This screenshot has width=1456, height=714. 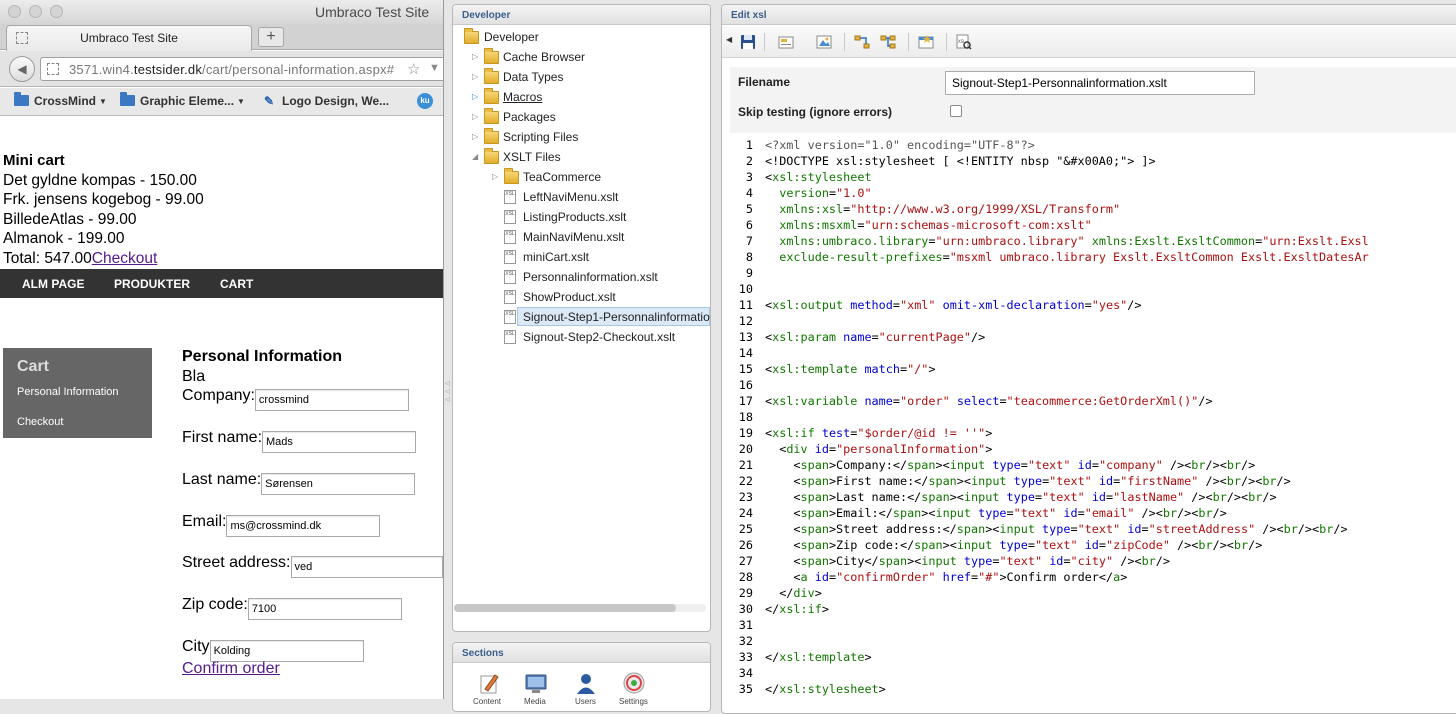 What do you see at coordinates (222, 479) in the screenshot?
I see `last-name-label: Last name:` at bounding box center [222, 479].